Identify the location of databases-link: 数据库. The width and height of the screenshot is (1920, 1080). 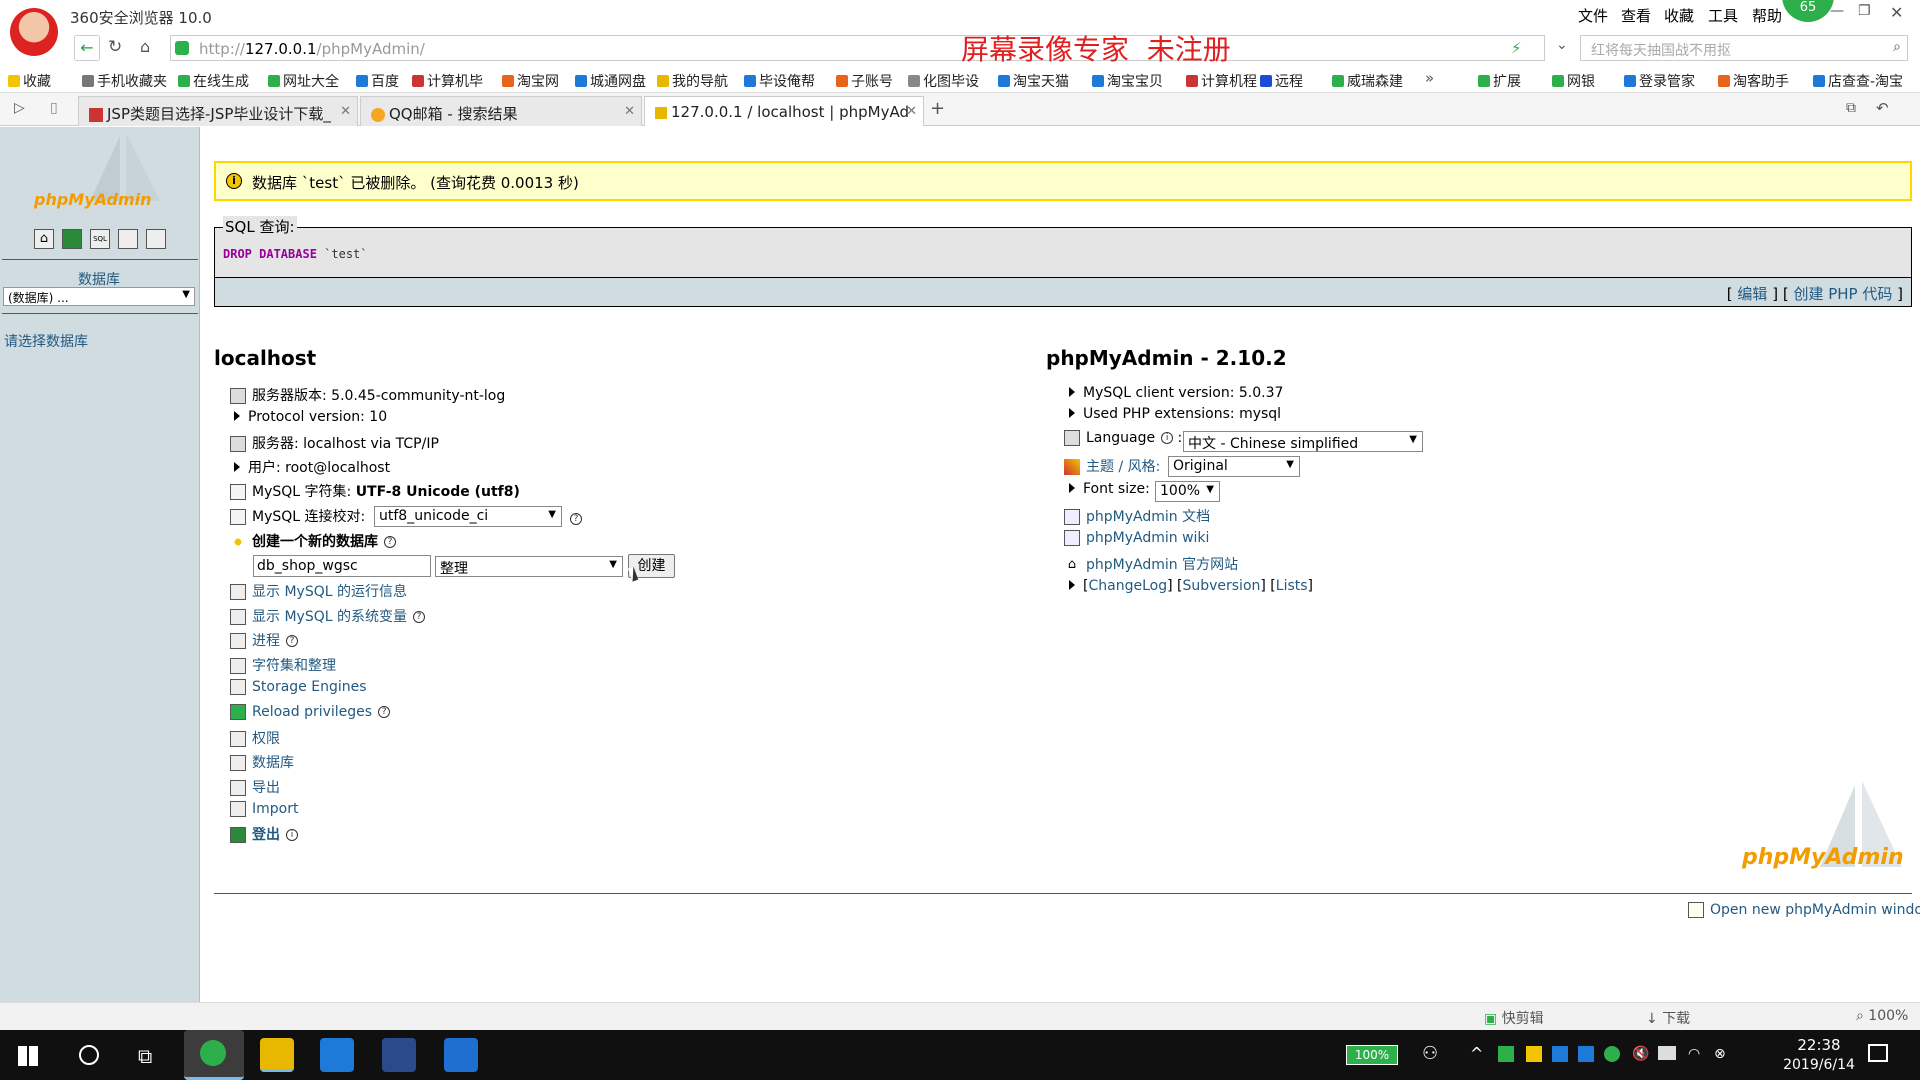
(273, 763).